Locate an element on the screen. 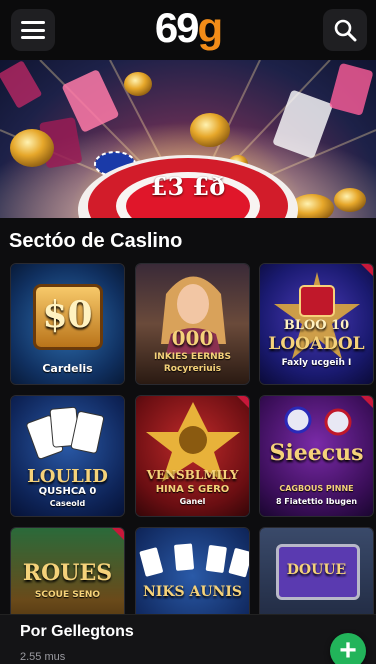 This screenshot has height=664, width=376. game-subtitle-secondary: 8 Fiatettio Ibugen is located at coordinates (316, 501).